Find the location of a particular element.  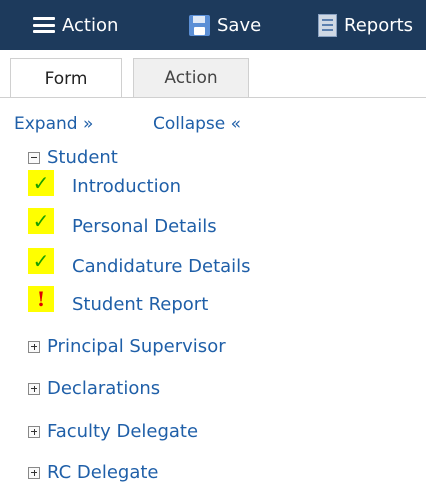

save-button: Save is located at coordinates (225, 25).